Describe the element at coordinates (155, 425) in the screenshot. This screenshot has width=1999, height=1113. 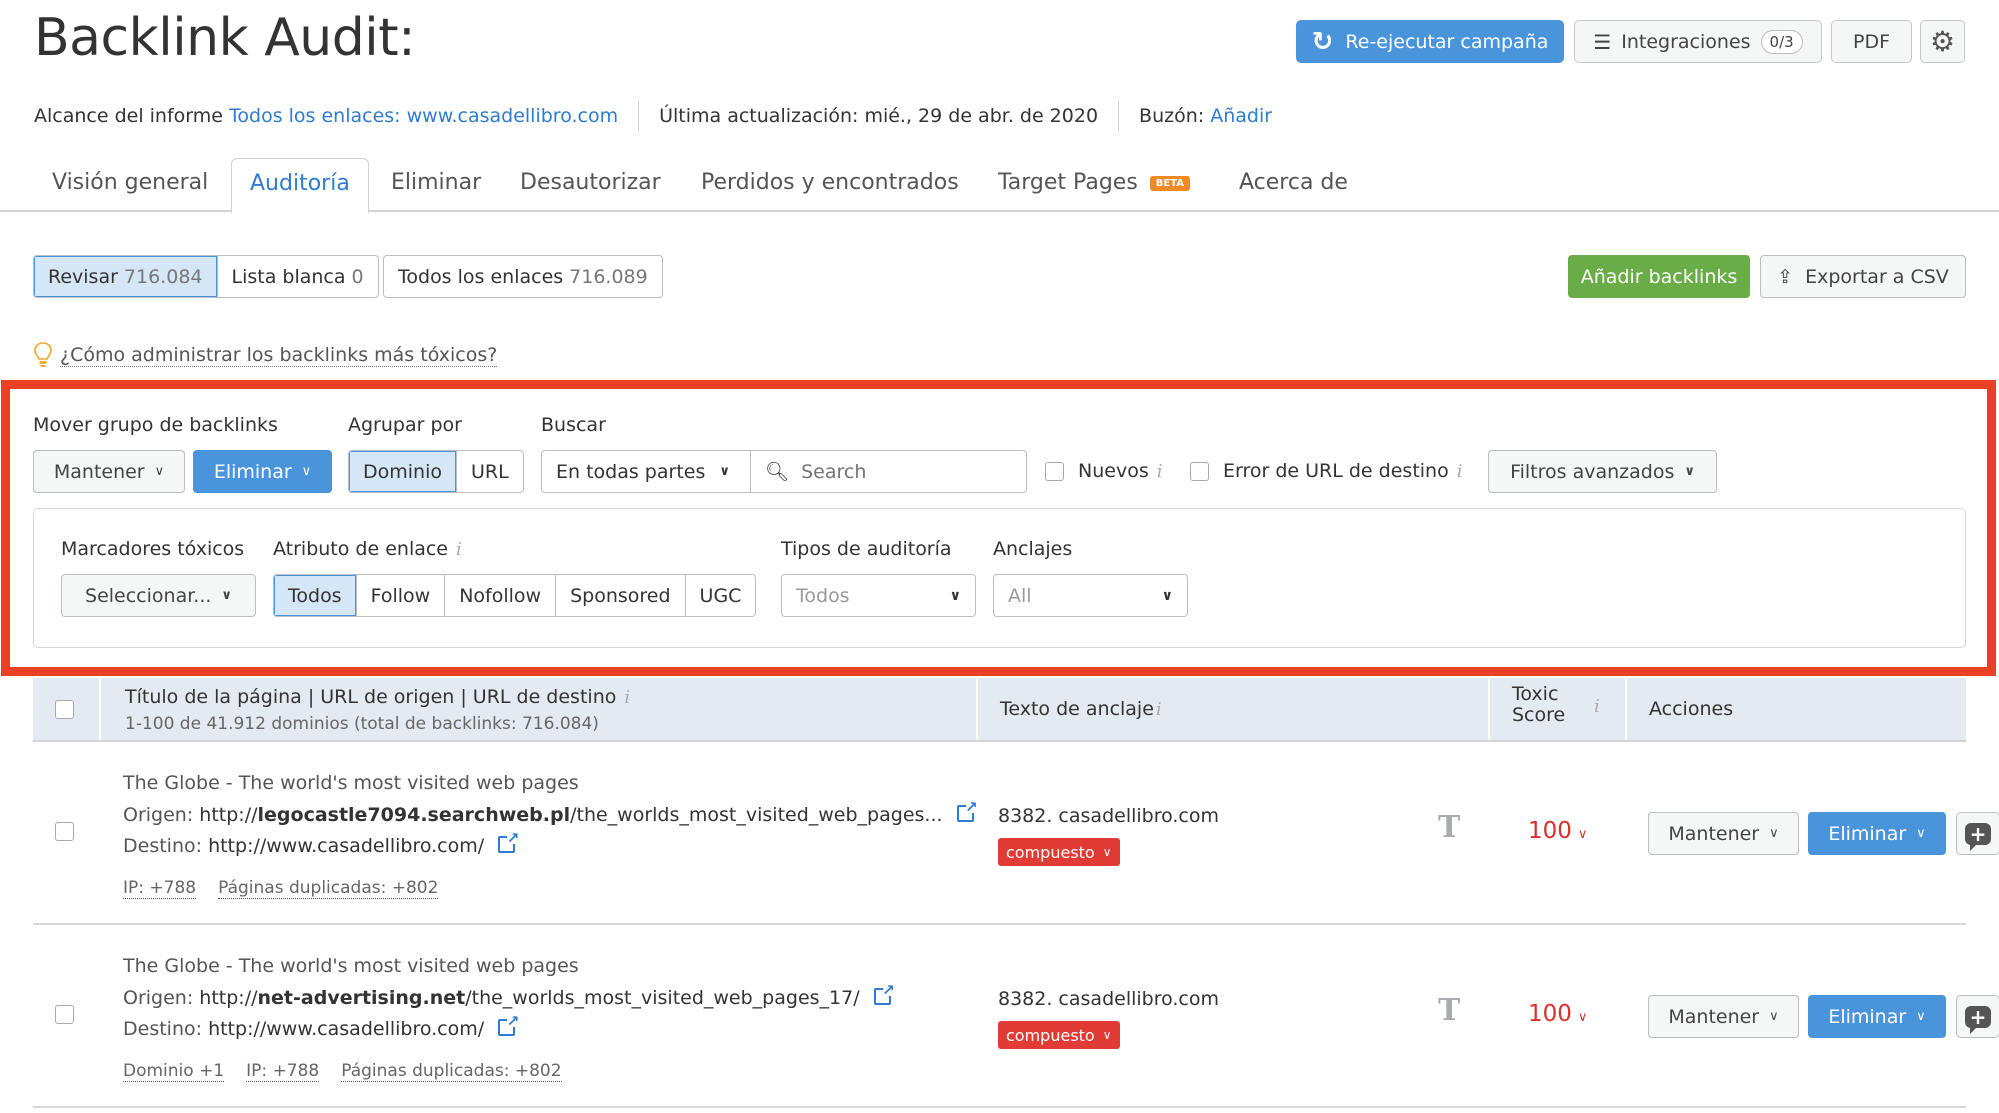
I see `move-group-label: Mover grupo de backlinks` at that location.